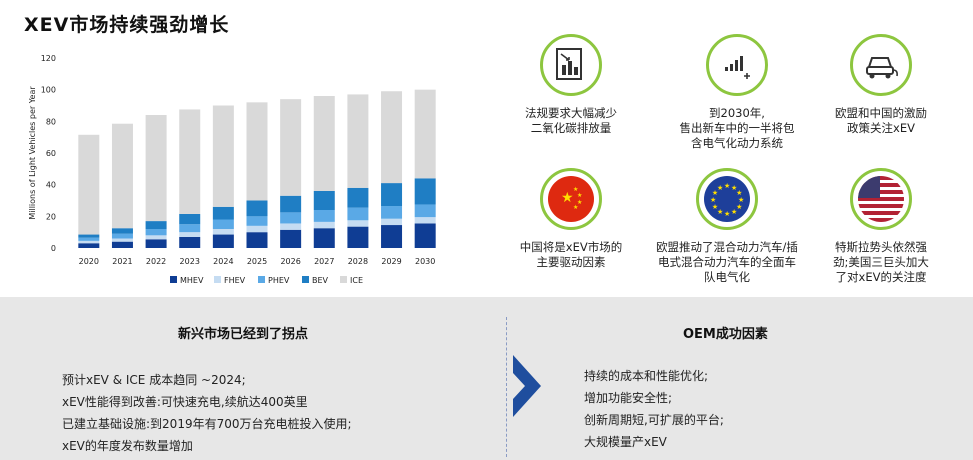 The image size is (973, 460). I want to click on y-tick-label: 80, so click(51, 121).